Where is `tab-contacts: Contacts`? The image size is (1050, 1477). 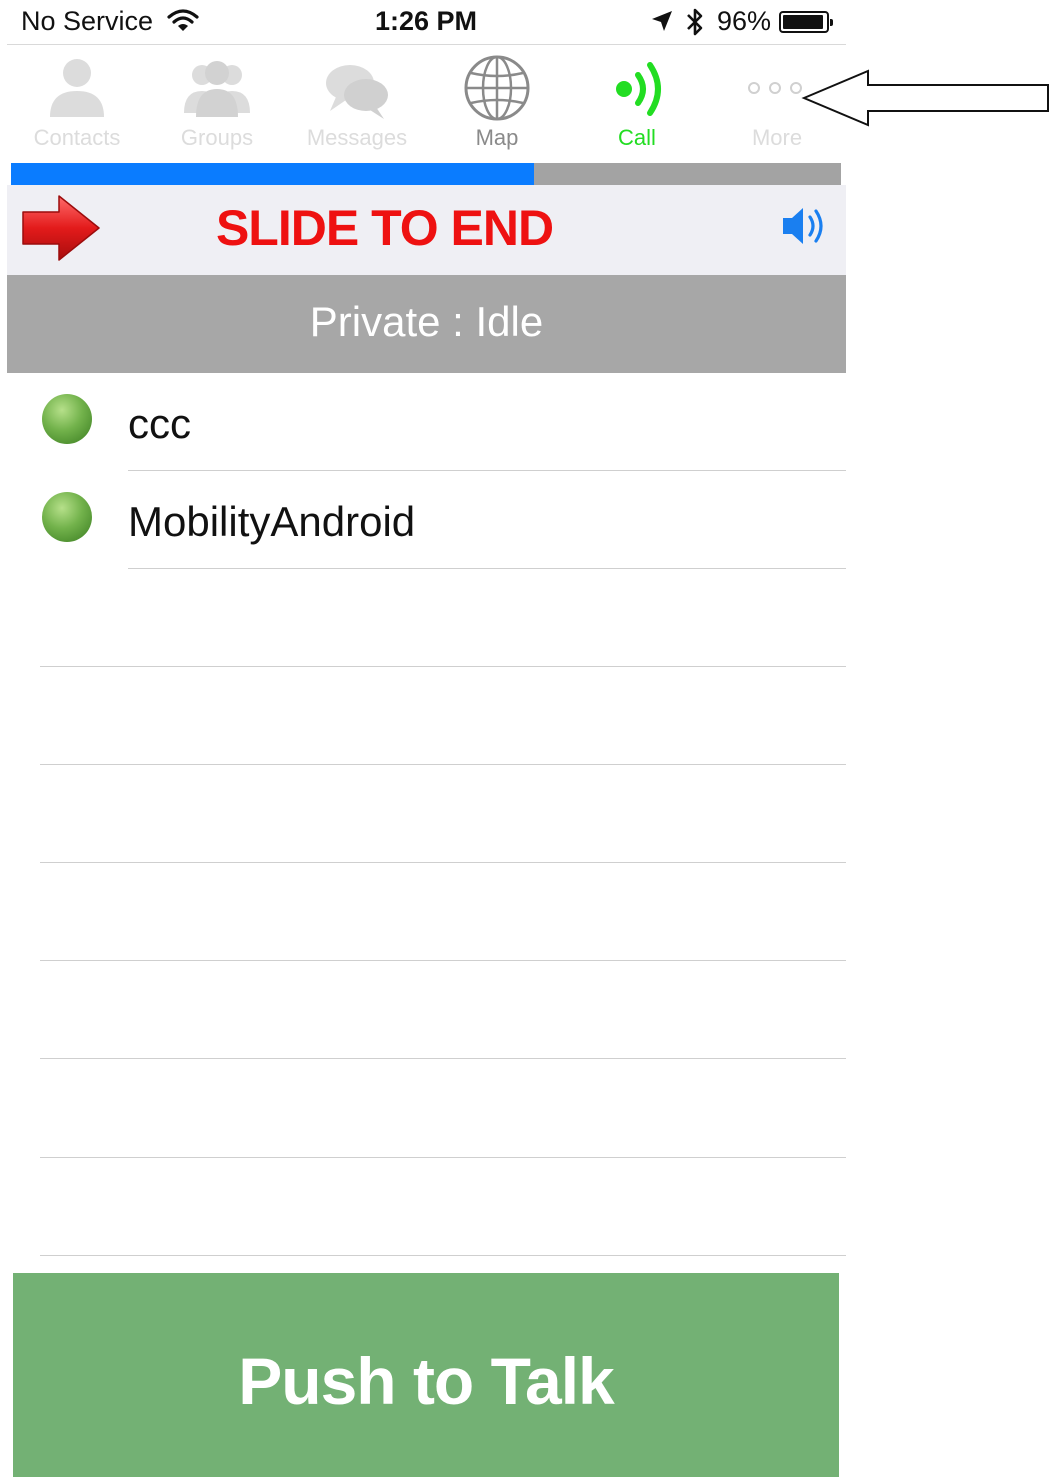
tab-contacts: Contacts is located at coordinates (77, 104).